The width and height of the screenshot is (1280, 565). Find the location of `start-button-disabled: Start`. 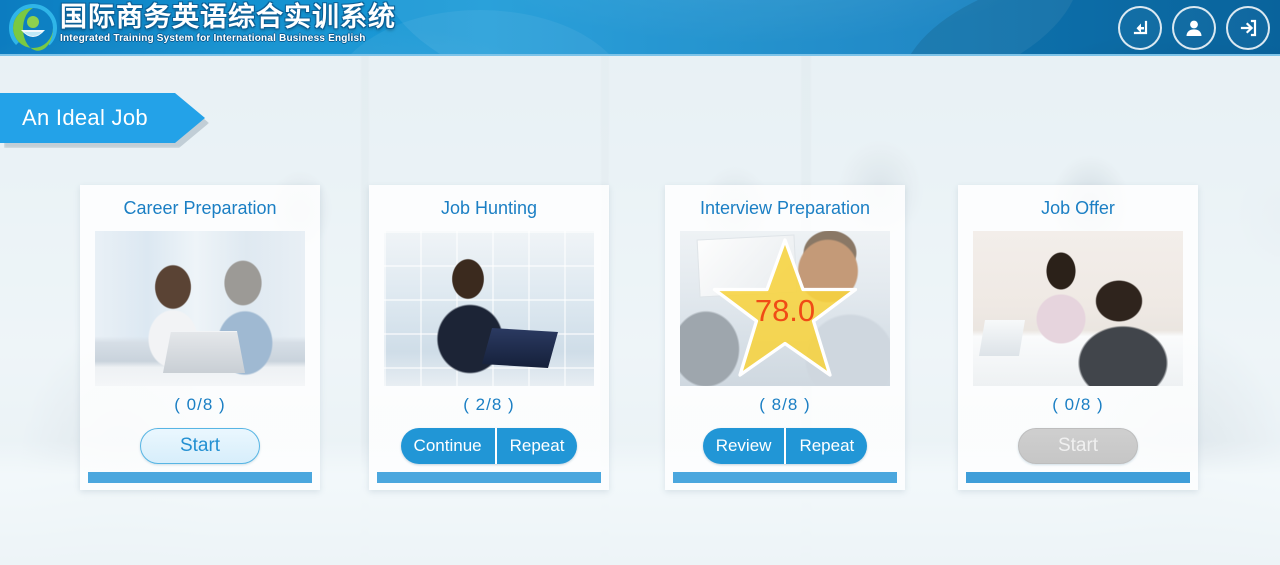

start-button-disabled: Start is located at coordinates (1078, 446).